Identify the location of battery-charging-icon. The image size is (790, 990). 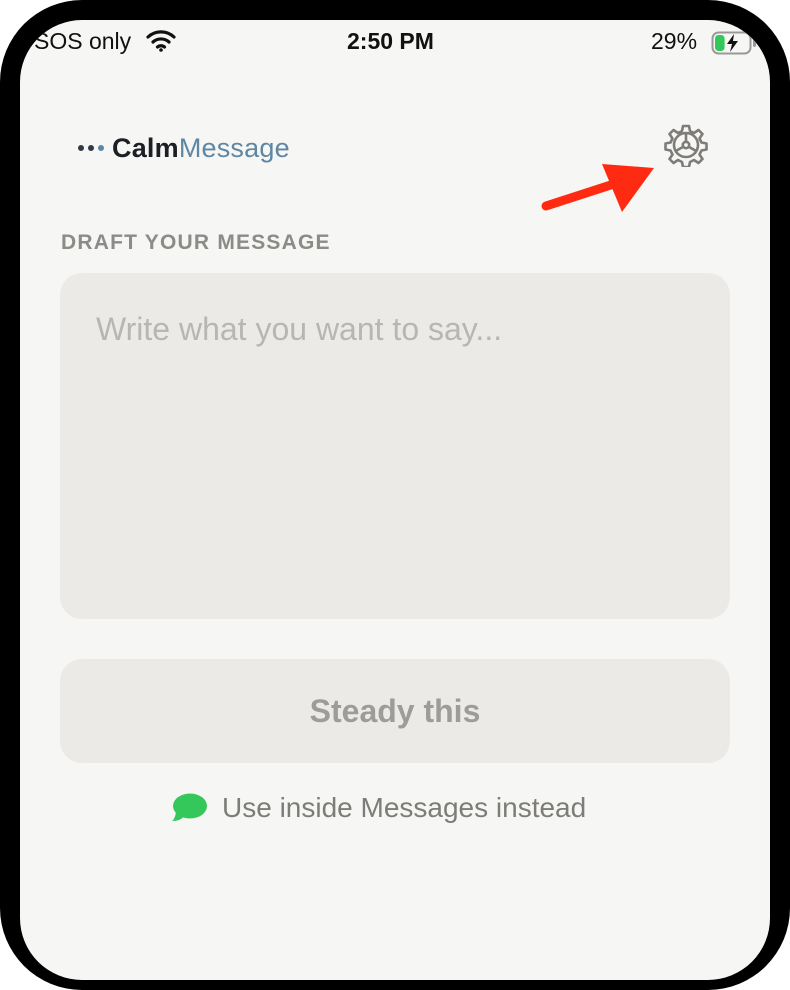
(734, 45).